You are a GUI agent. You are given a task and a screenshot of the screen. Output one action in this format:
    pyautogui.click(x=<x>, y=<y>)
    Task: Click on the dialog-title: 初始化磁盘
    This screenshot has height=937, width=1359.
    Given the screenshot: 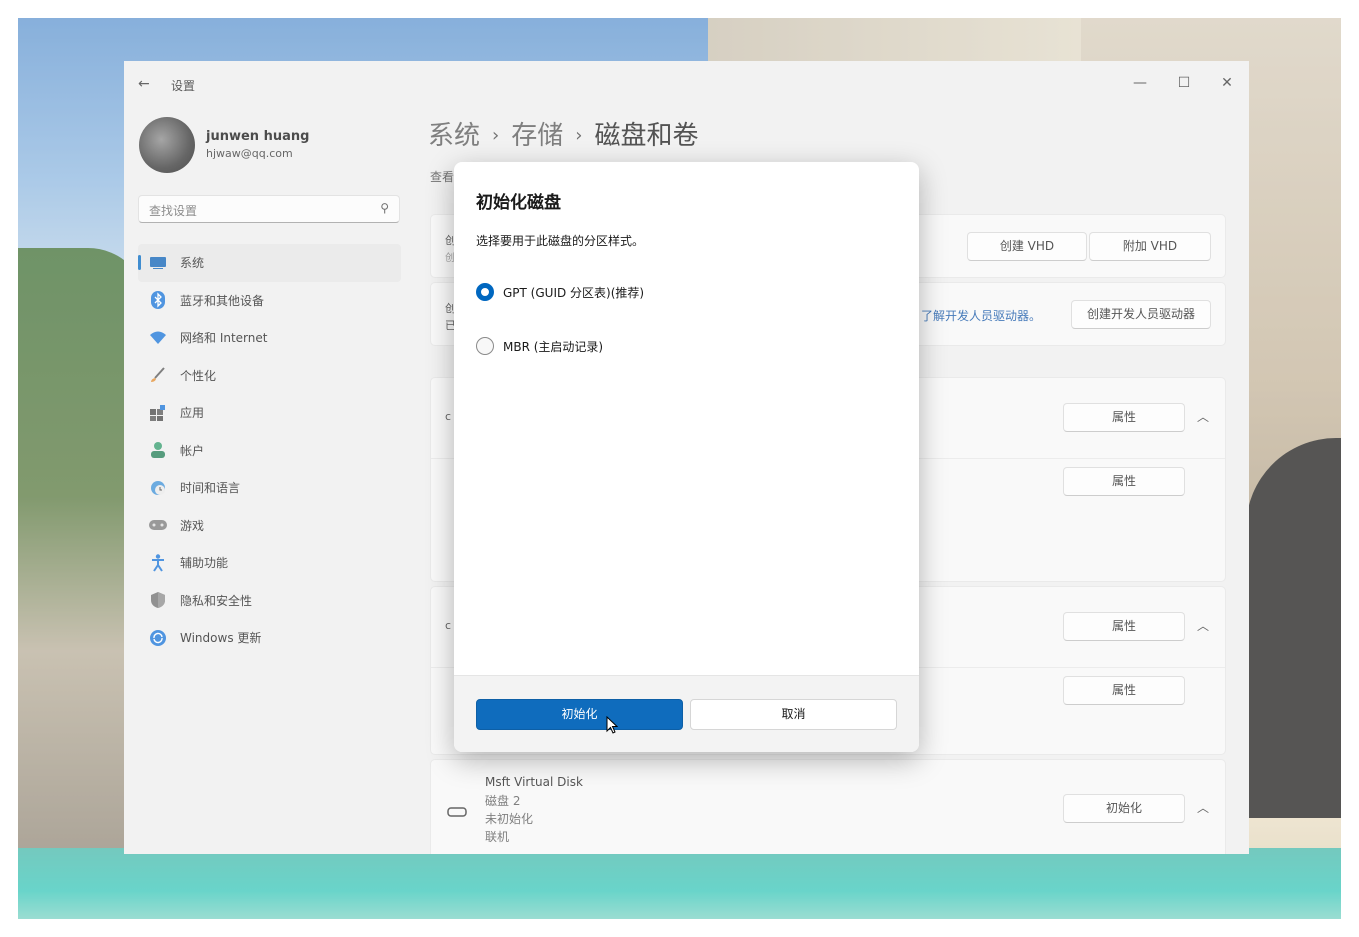 What is the action you would take?
    pyautogui.click(x=518, y=203)
    